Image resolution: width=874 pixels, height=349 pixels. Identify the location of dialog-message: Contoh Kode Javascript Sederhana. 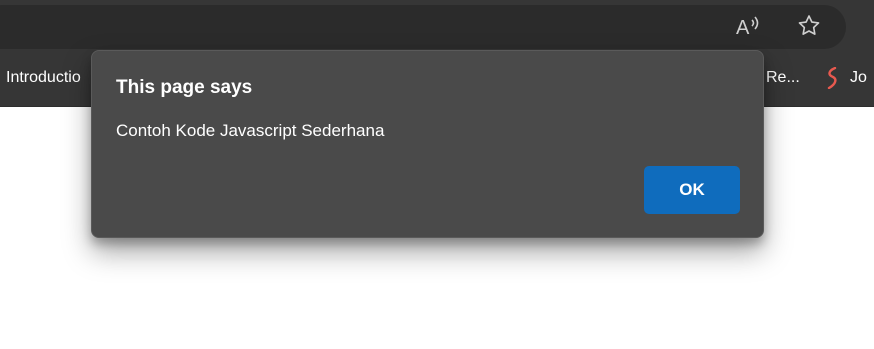
(250, 130).